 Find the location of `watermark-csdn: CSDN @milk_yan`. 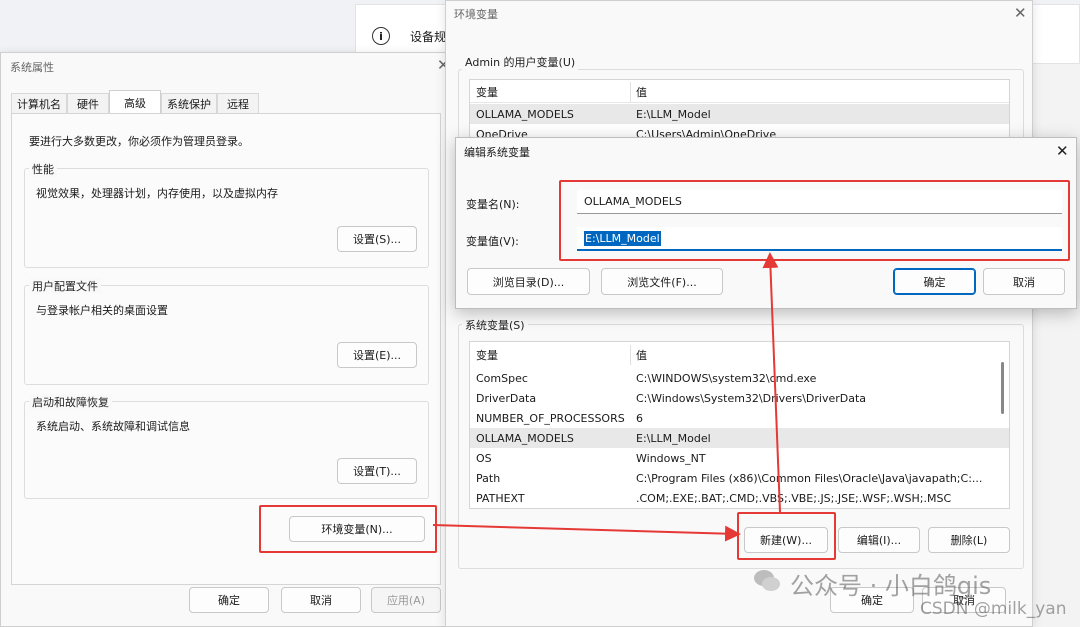

watermark-csdn: CSDN @milk_yan is located at coordinates (993, 609).